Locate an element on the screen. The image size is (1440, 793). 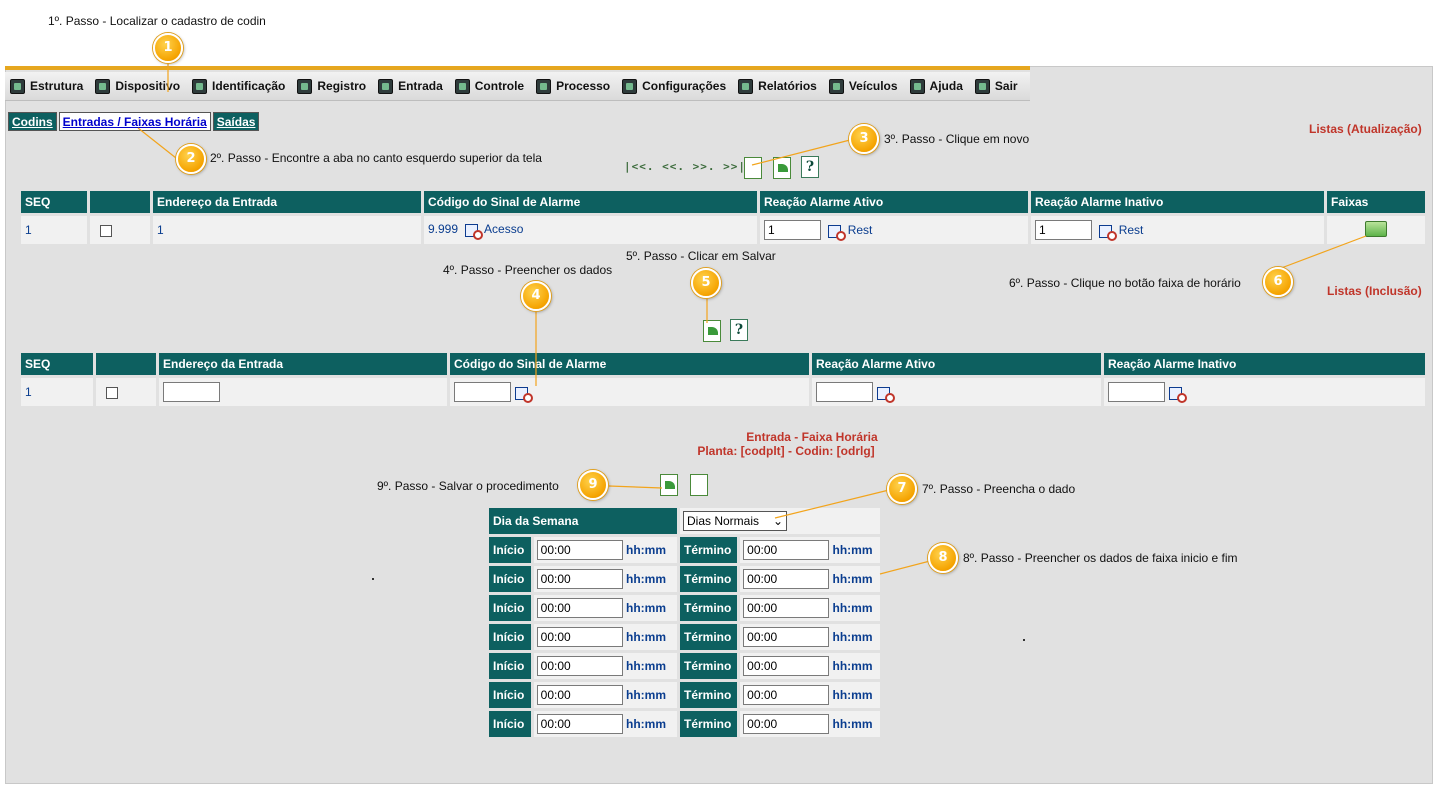
codigo-value: 9.999 is located at coordinates (443, 229).